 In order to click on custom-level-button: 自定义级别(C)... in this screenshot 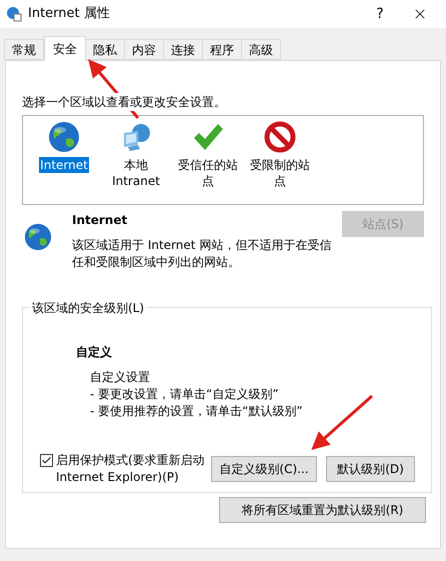, I will do `click(264, 469)`.